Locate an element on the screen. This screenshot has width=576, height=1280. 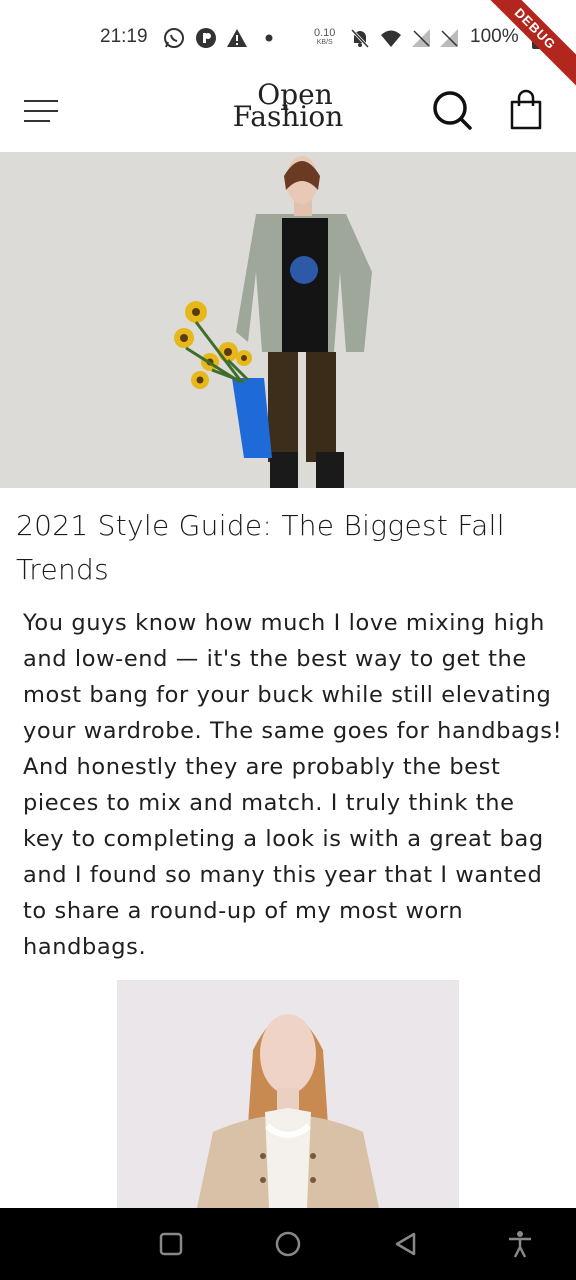
accessibility-icon is located at coordinates (520, 1244).